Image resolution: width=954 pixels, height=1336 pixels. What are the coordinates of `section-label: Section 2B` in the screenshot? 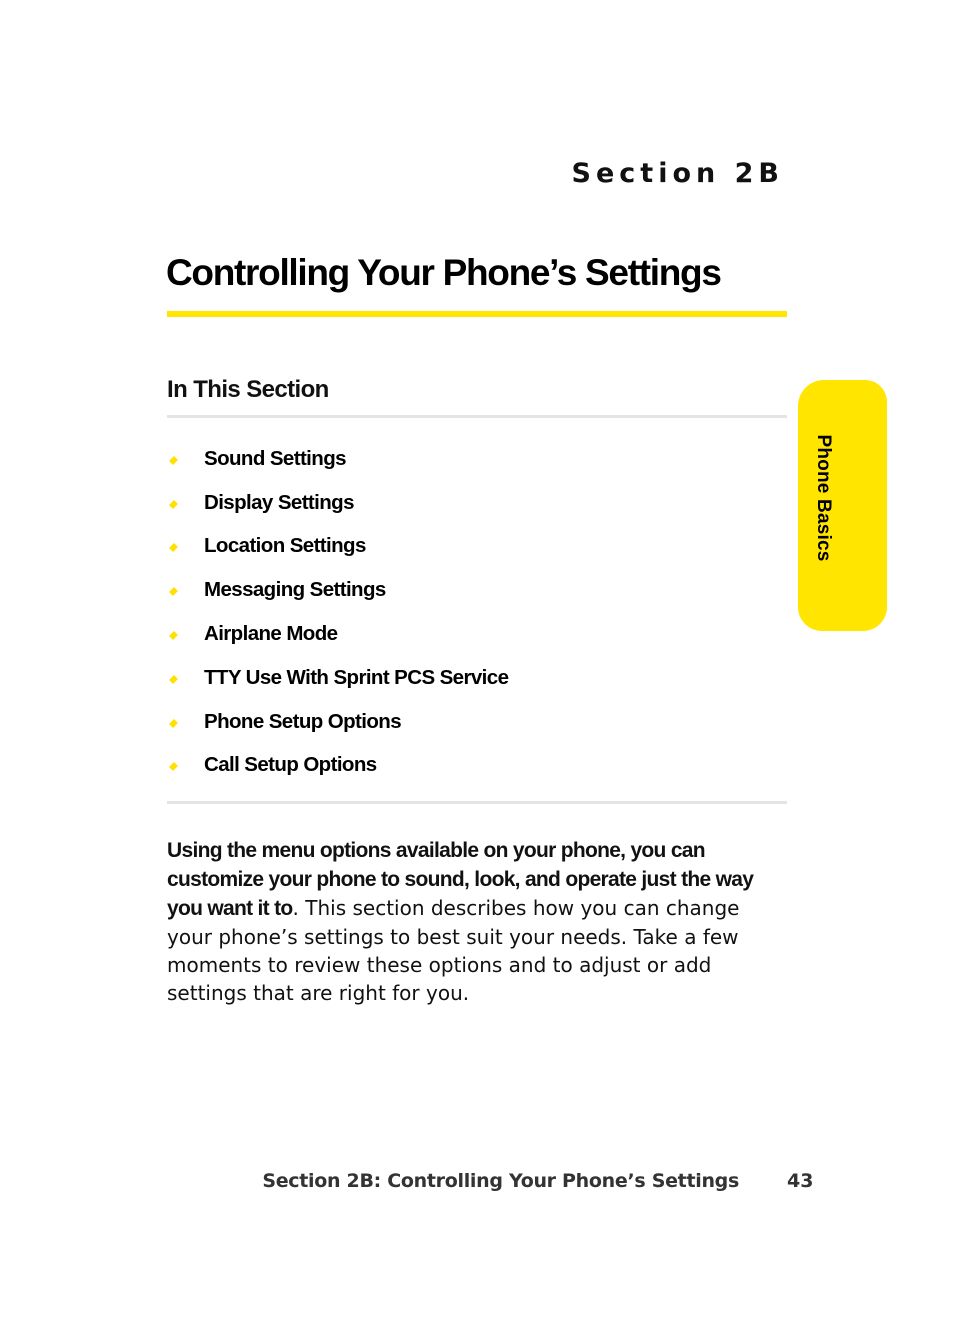 It's located at (677, 173).